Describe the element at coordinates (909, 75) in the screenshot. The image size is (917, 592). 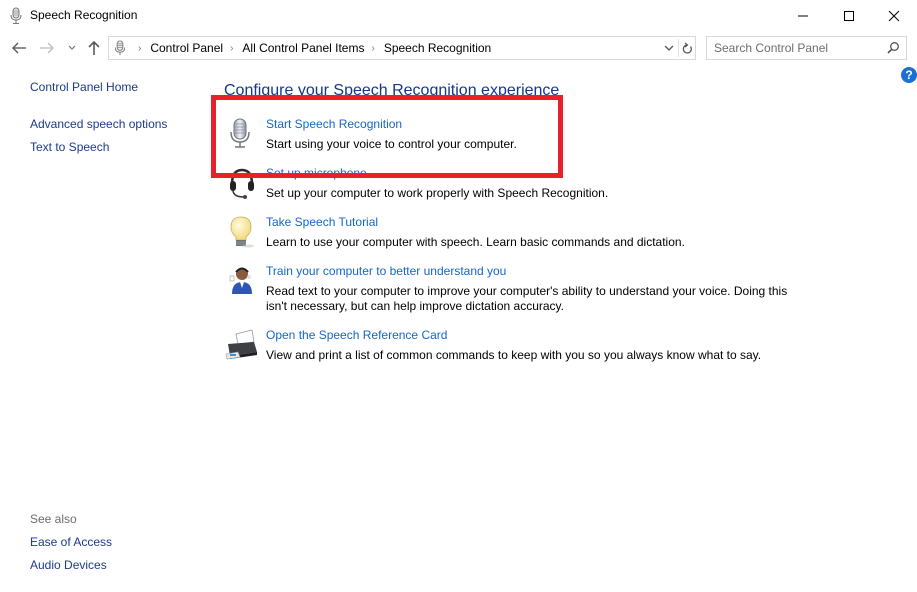
I see `help-button: ?` at that location.